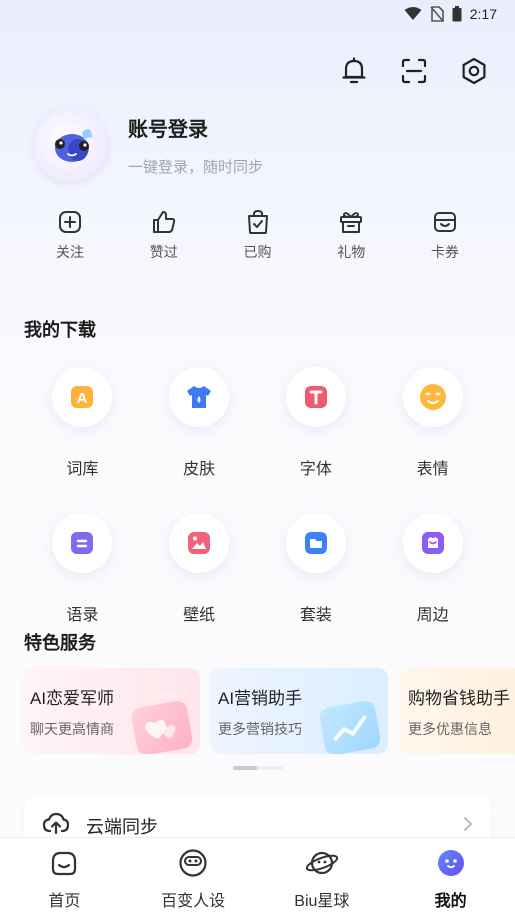  What do you see at coordinates (459, 698) in the screenshot?
I see `service-card-title: 购物省钱助手` at bounding box center [459, 698].